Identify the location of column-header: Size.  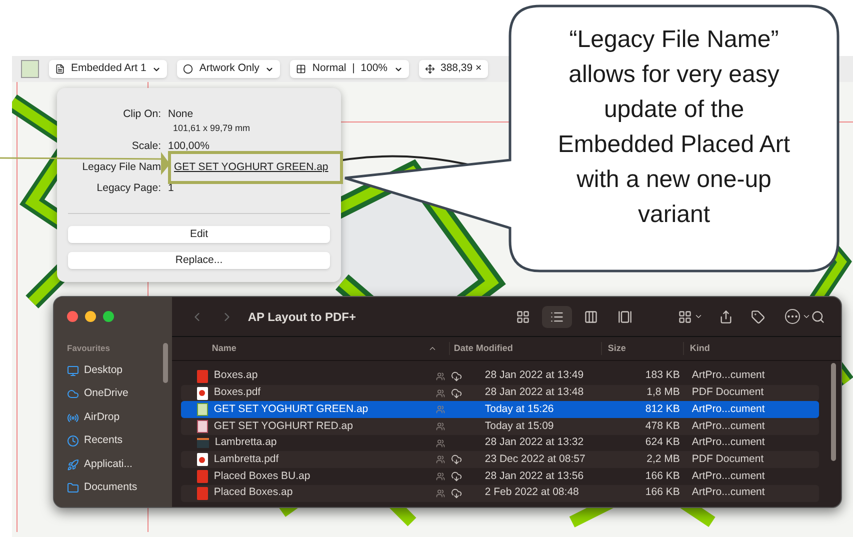
(641, 349).